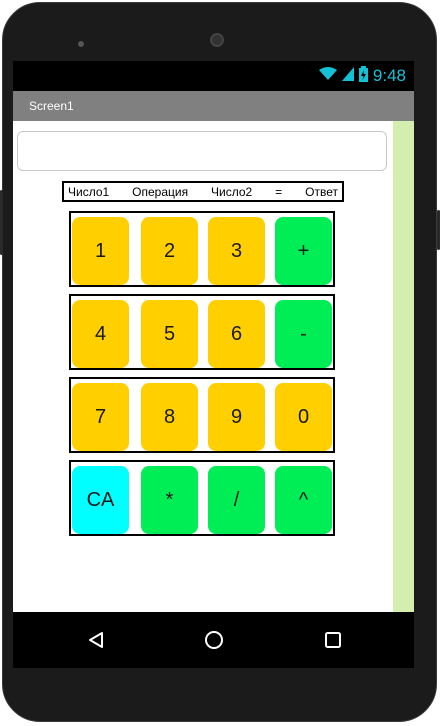 Image resolution: width=441 pixels, height=726 pixels. What do you see at coordinates (403, 366) in the screenshot?
I see `right-panel` at bounding box center [403, 366].